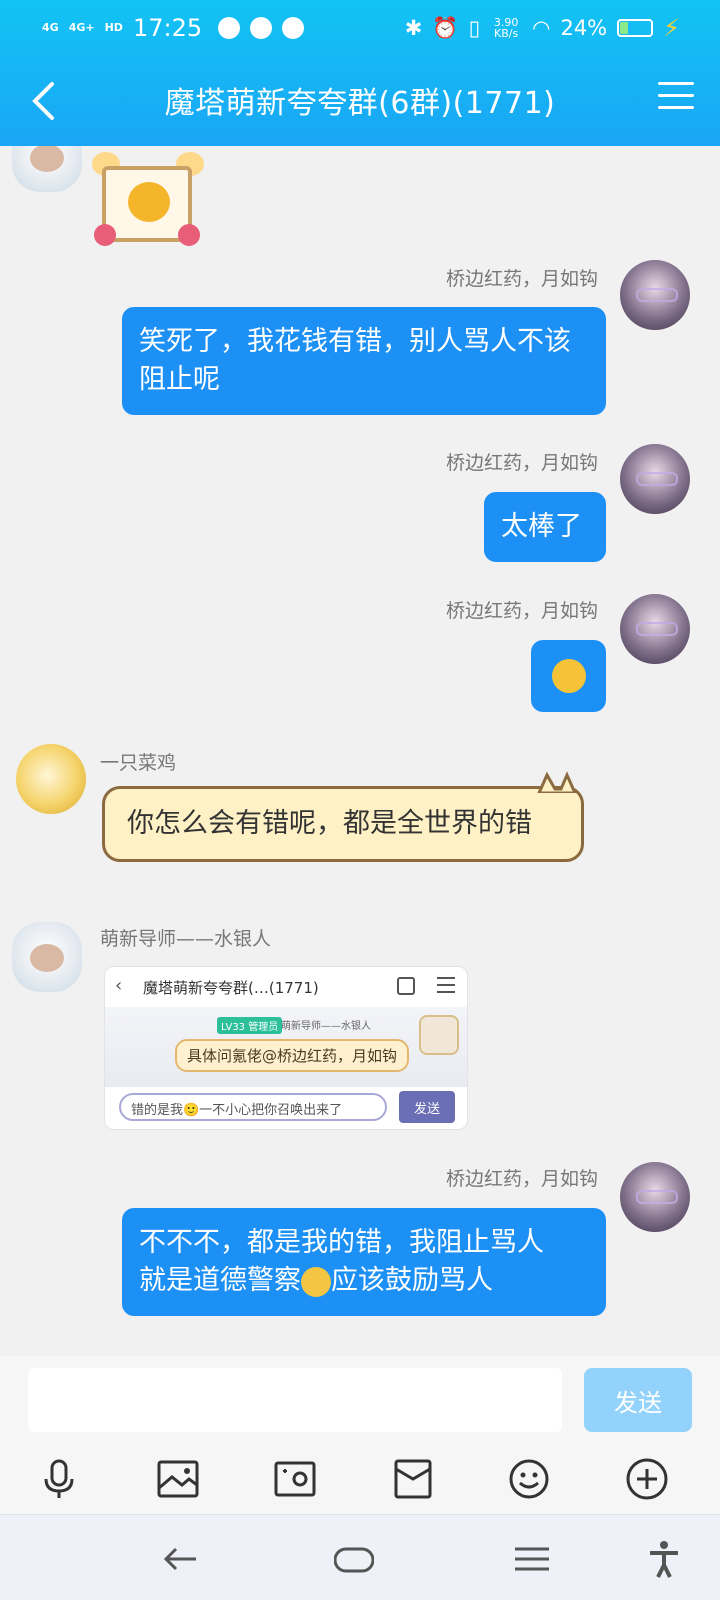 The width and height of the screenshot is (720, 1600). Describe the element at coordinates (293, 28) in the screenshot. I see `message-notification-icon` at that location.